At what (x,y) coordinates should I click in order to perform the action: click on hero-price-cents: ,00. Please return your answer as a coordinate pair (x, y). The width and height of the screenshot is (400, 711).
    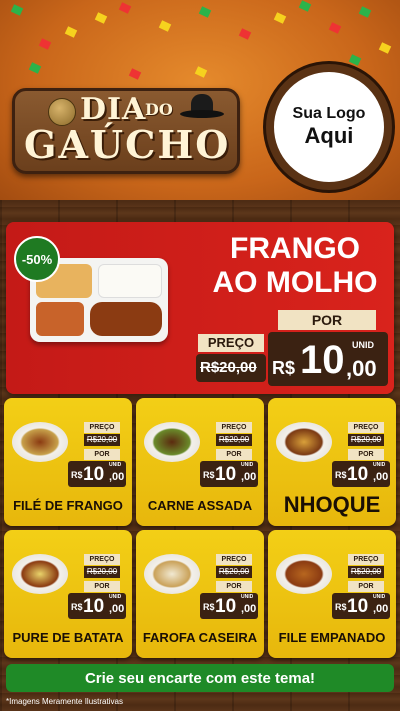
    Looking at the image, I should click on (361, 368).